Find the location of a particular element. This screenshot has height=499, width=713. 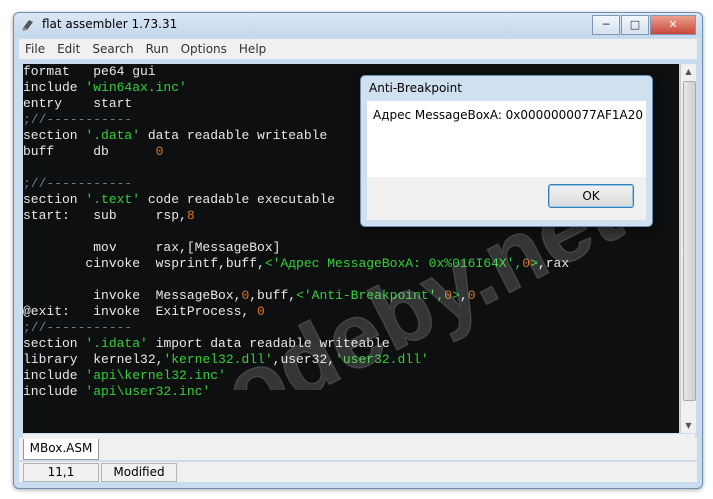

maximize-button: □ is located at coordinates (635, 25).